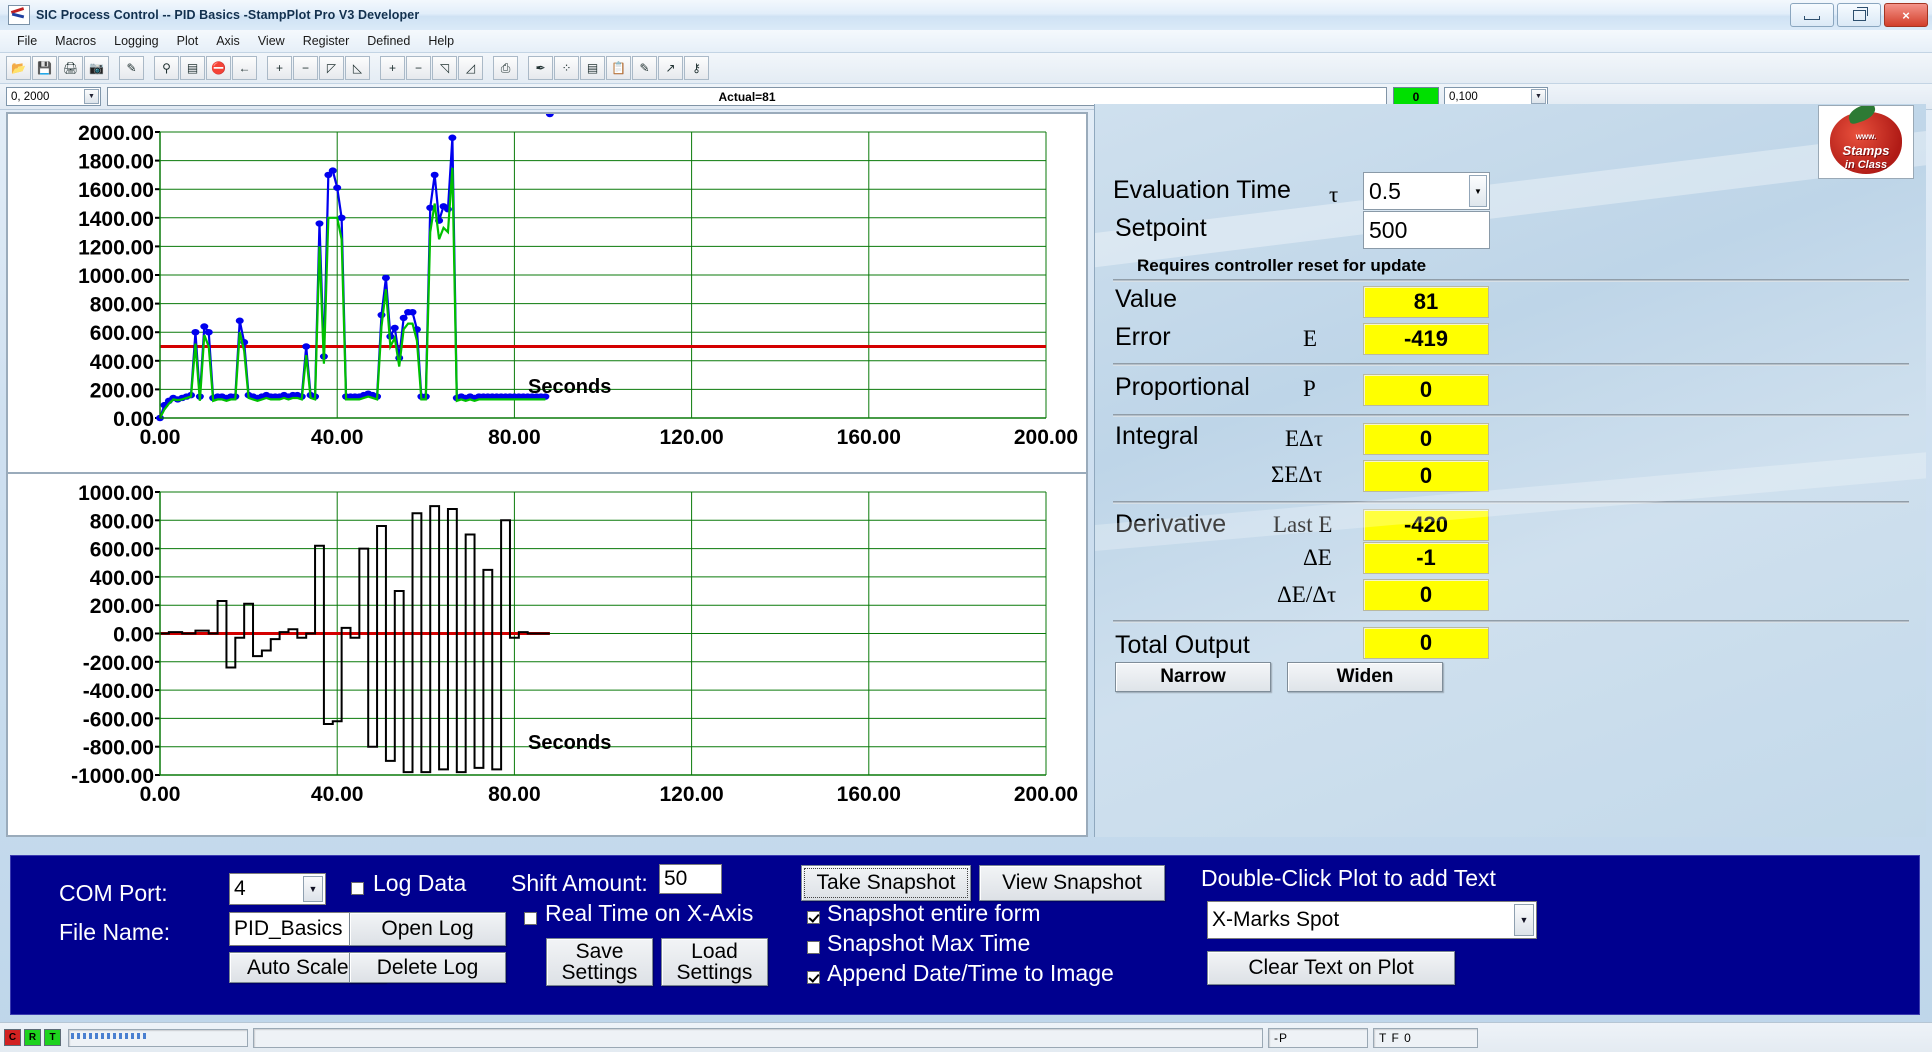  I want to click on total-output-label: Total Output, so click(1182, 645).